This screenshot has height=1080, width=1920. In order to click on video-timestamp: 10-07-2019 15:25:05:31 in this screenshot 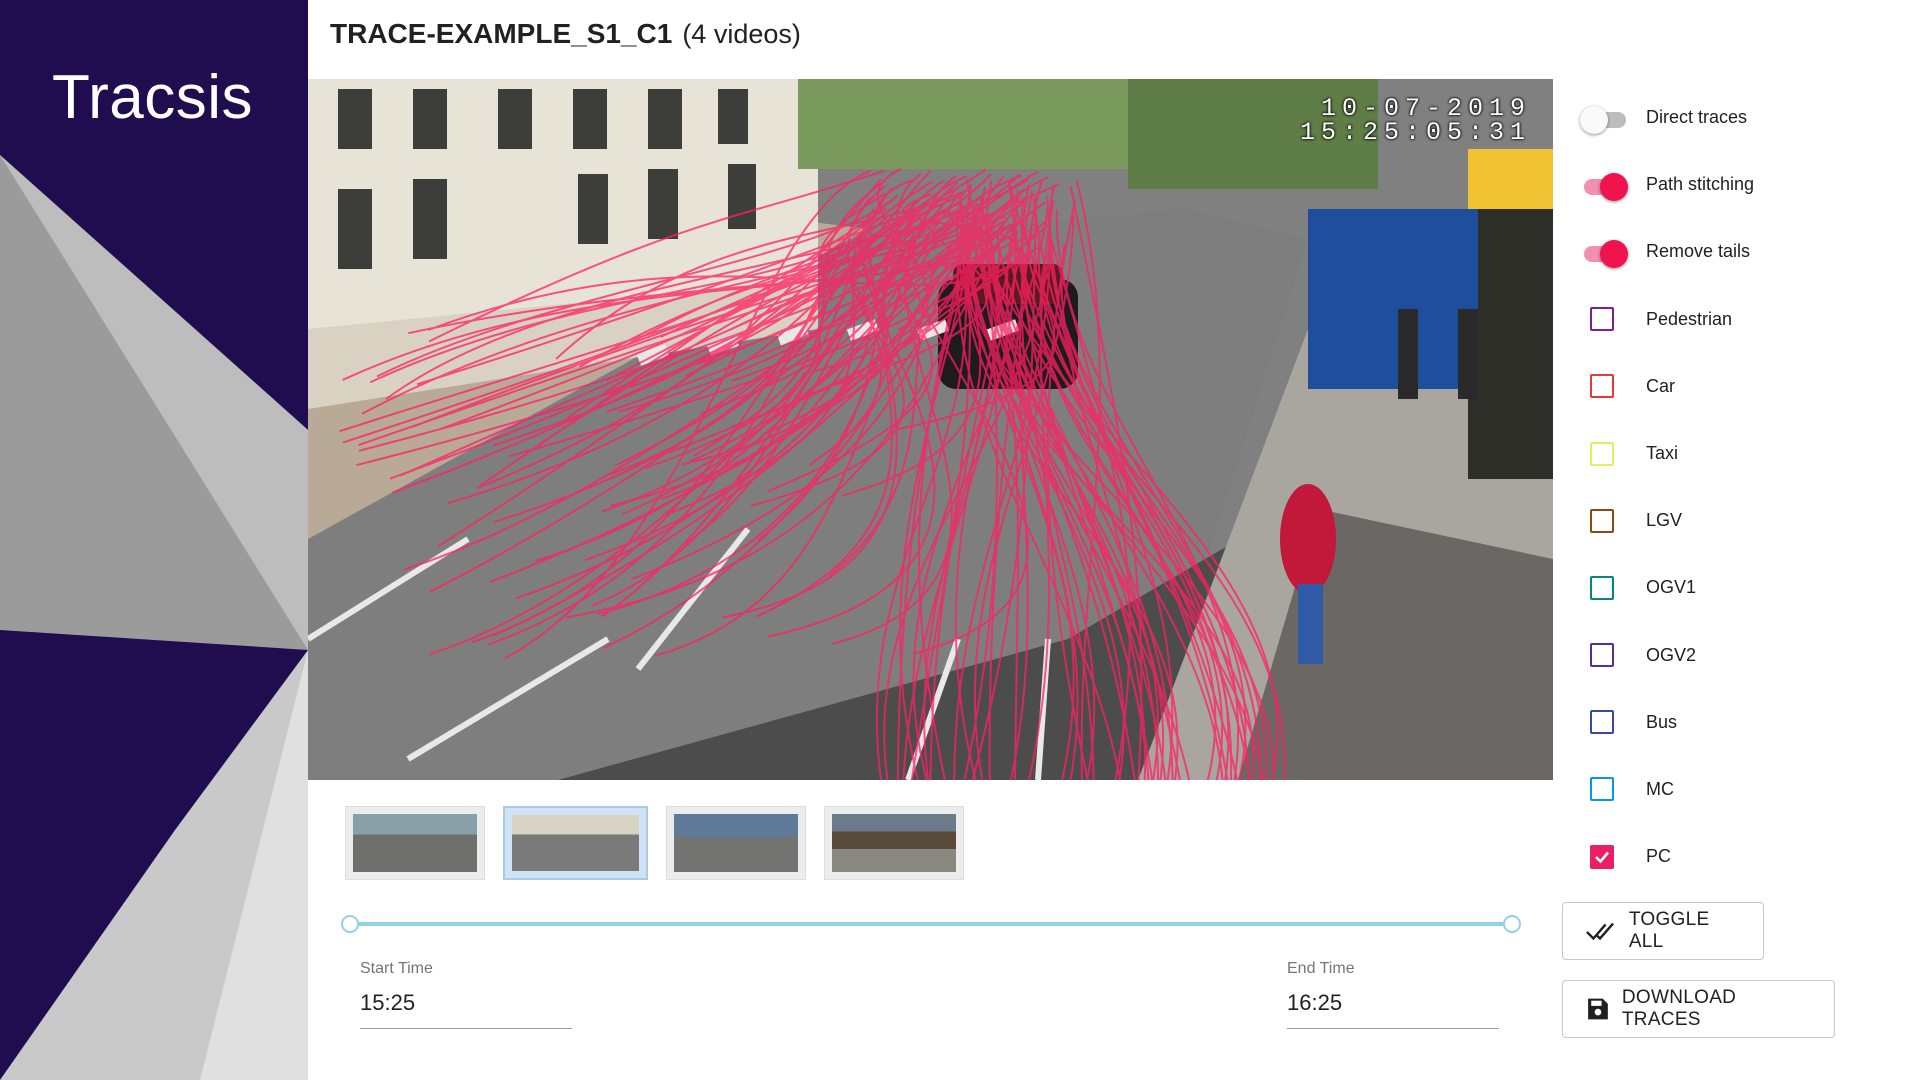, I will do `click(1415, 121)`.